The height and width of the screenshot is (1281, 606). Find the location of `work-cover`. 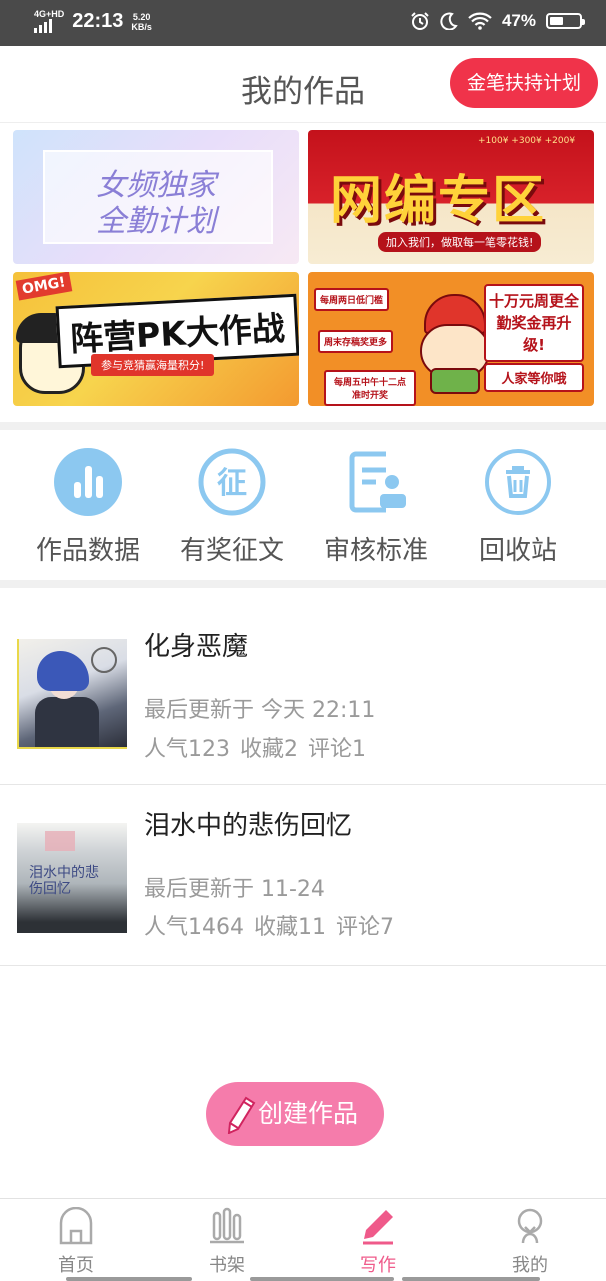

work-cover is located at coordinates (72, 694).